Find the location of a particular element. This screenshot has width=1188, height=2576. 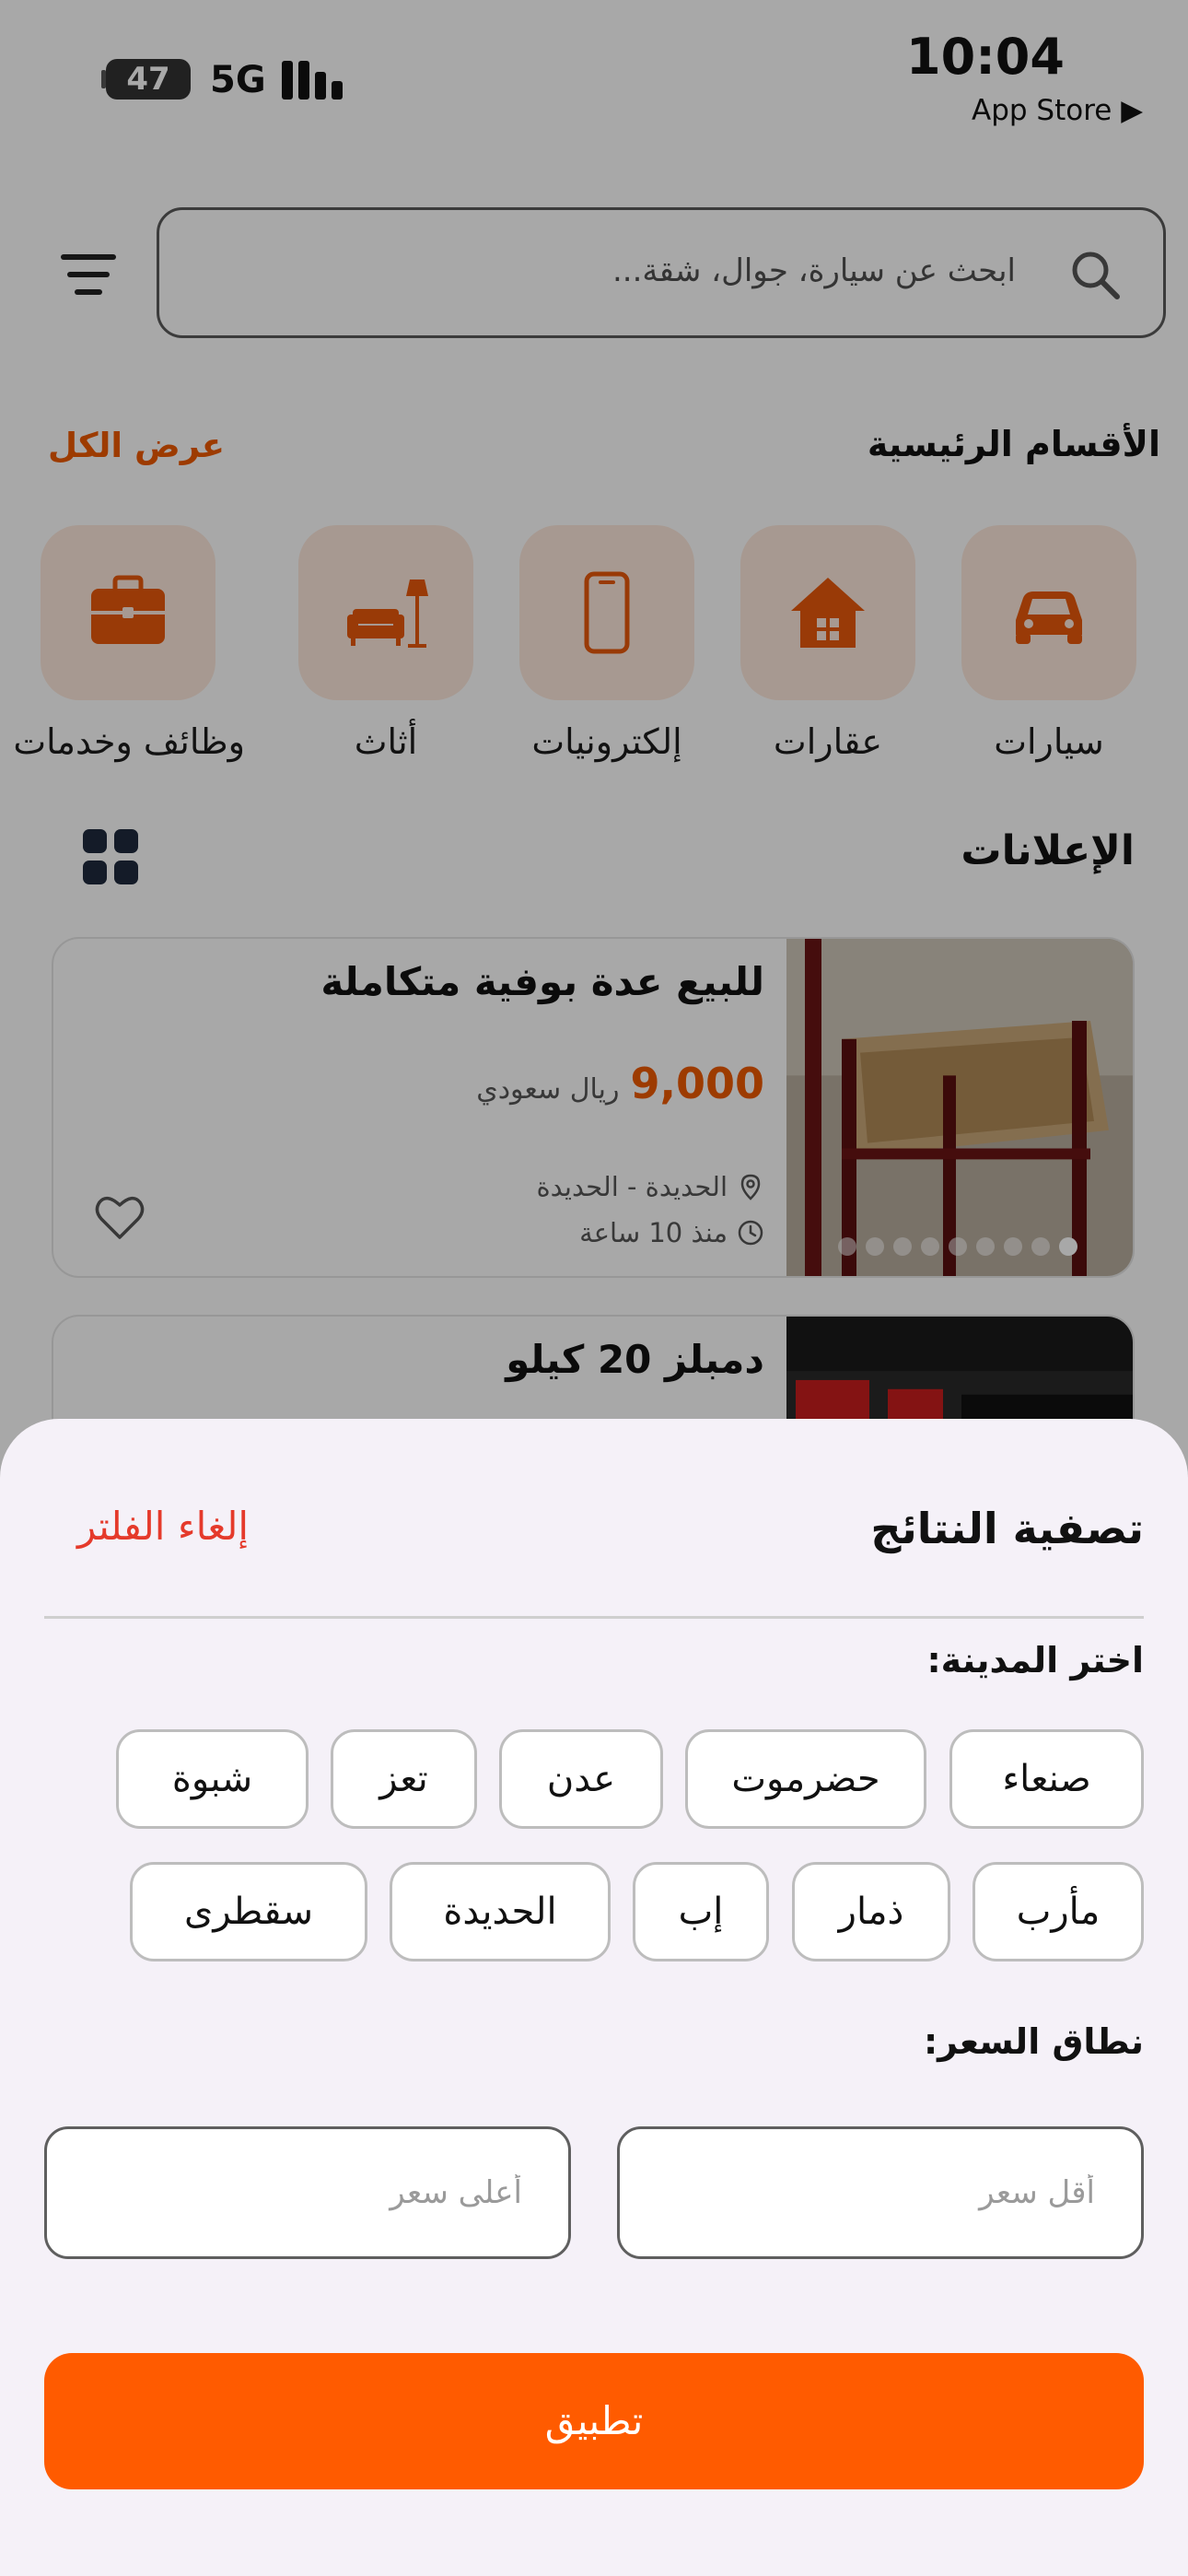

min-price-input is located at coordinates (880, 2192).